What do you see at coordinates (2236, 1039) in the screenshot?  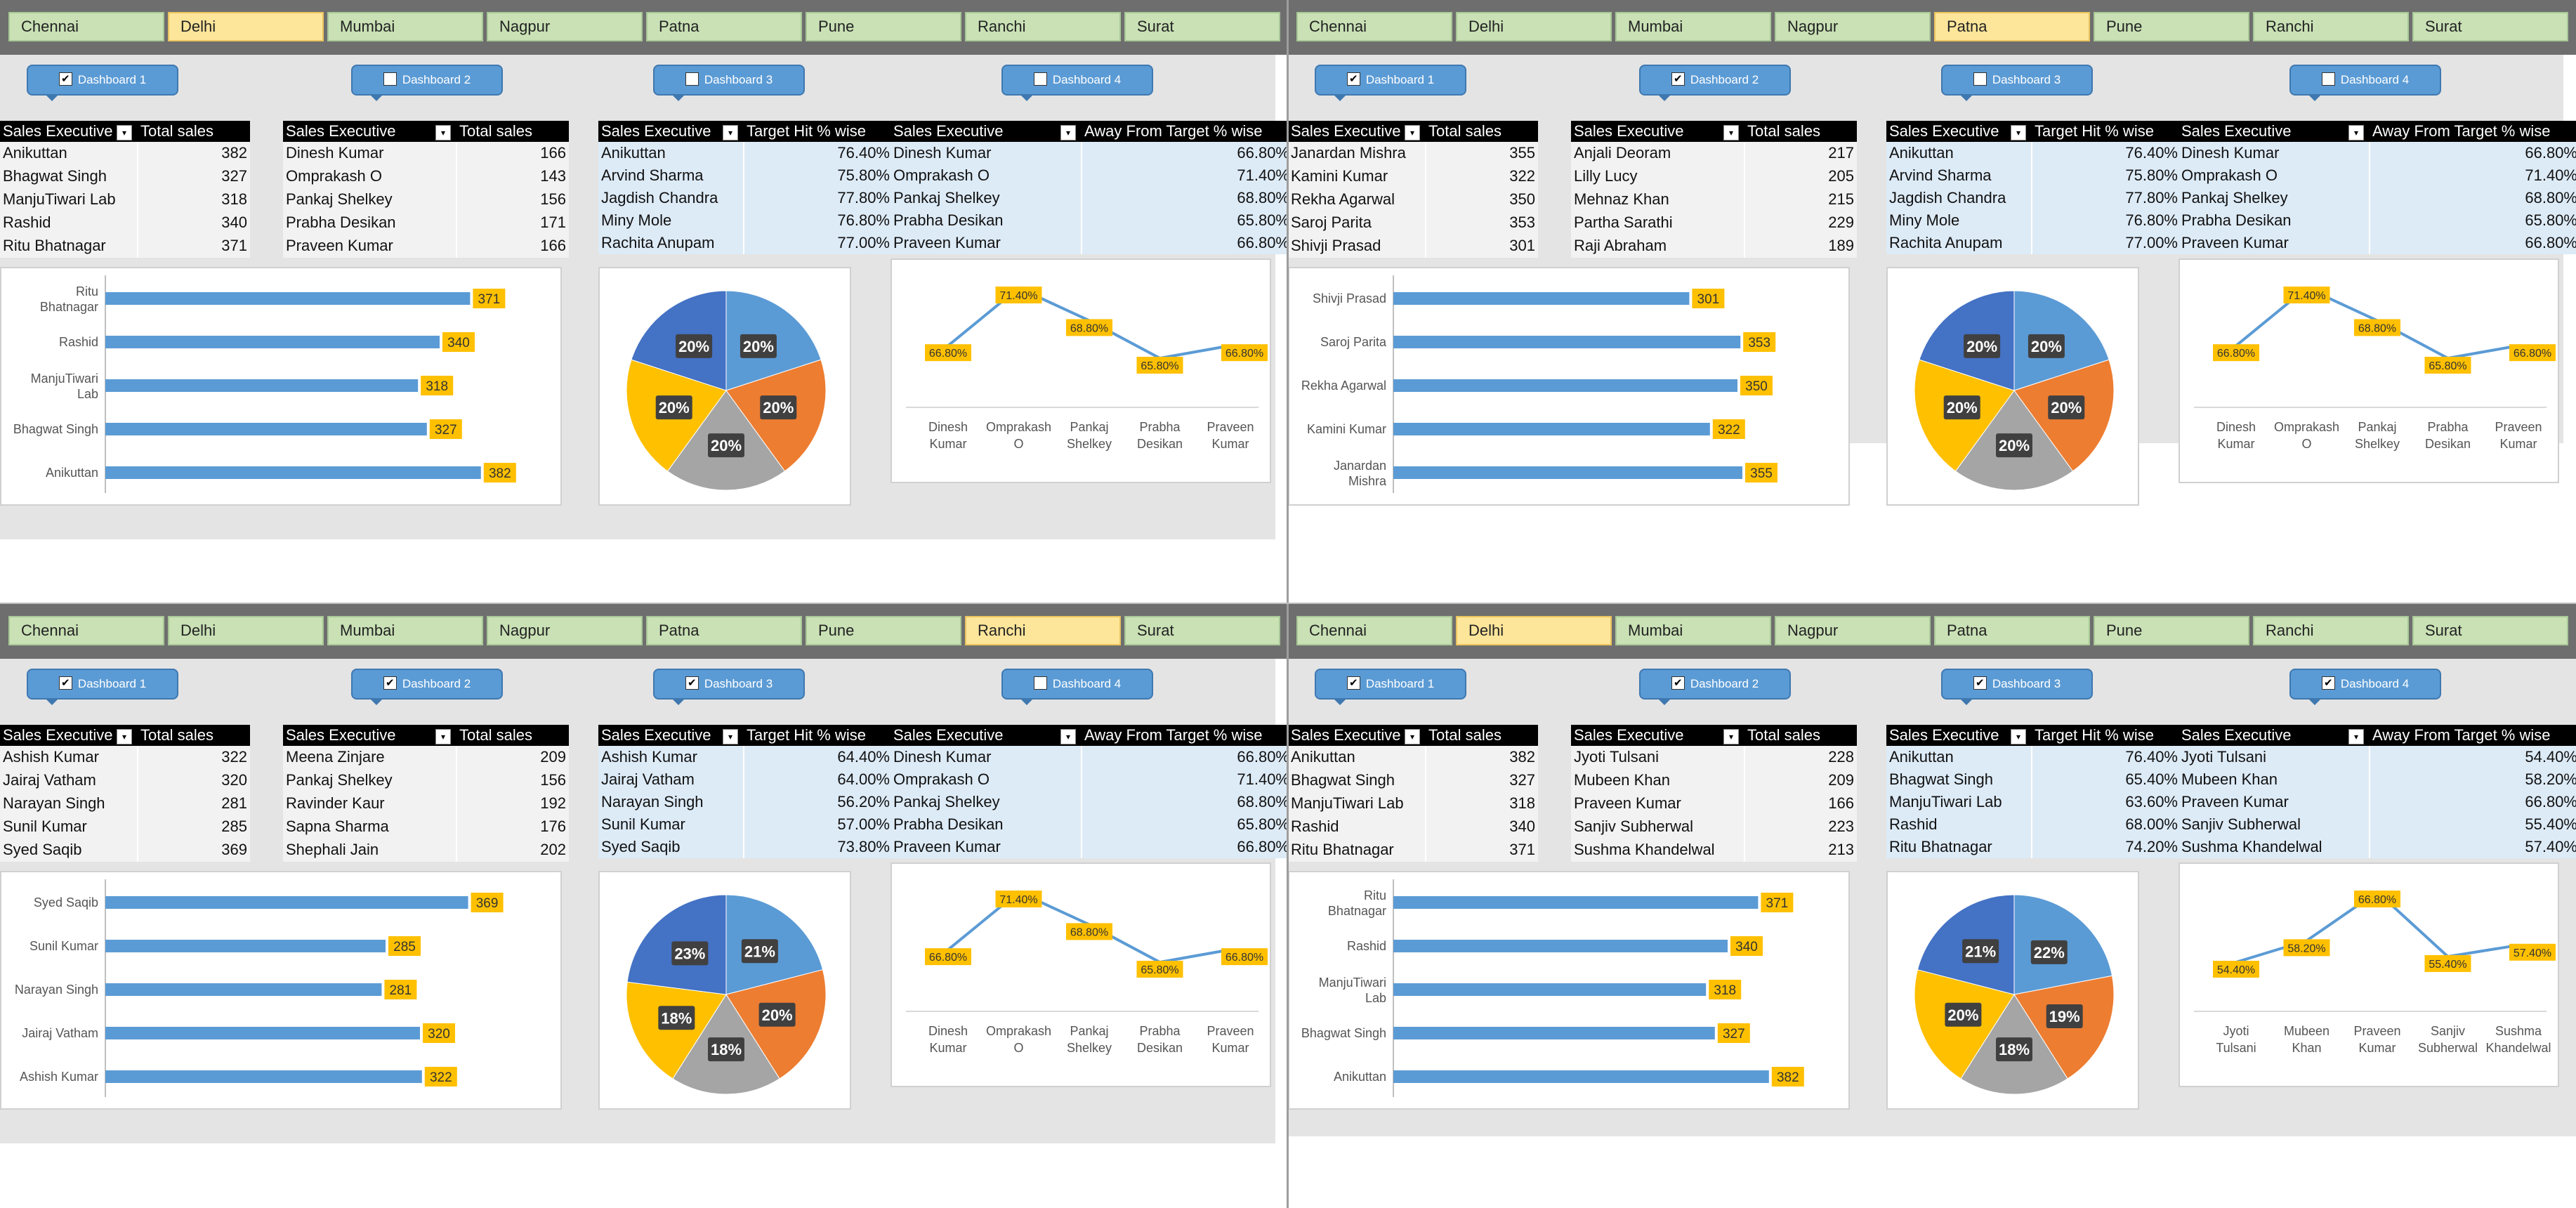 I see `line-category-label: Jyoti Tulsani` at bounding box center [2236, 1039].